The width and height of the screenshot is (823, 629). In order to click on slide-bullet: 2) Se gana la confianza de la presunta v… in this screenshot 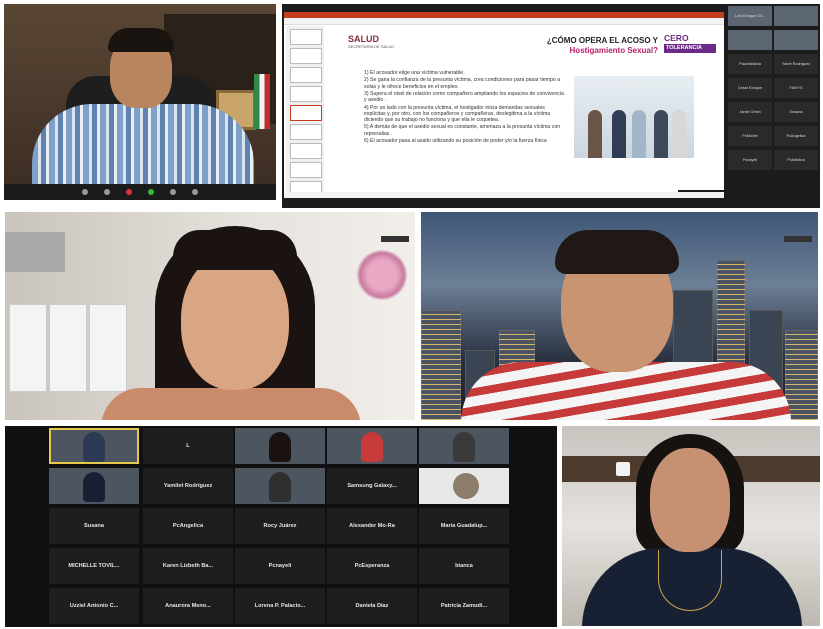, I will do `click(462, 83)`.